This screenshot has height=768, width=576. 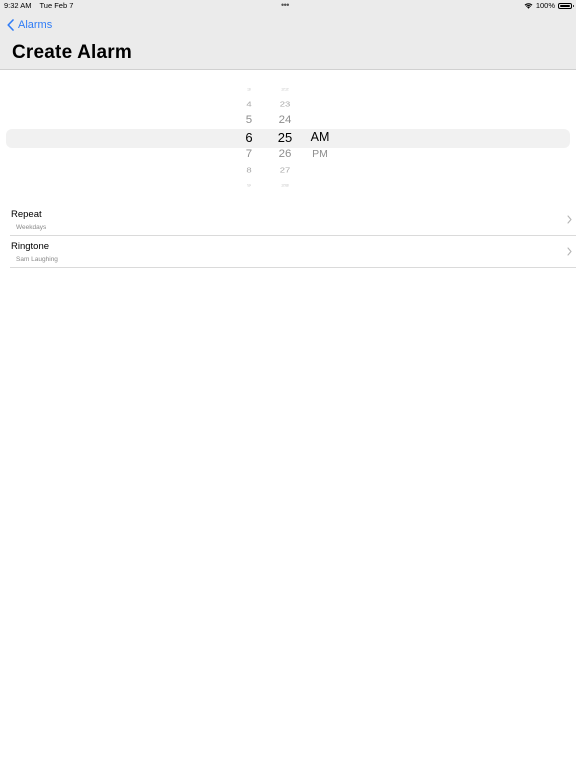 What do you see at coordinates (545, 5) in the screenshot?
I see `battery-percent: 100%` at bounding box center [545, 5].